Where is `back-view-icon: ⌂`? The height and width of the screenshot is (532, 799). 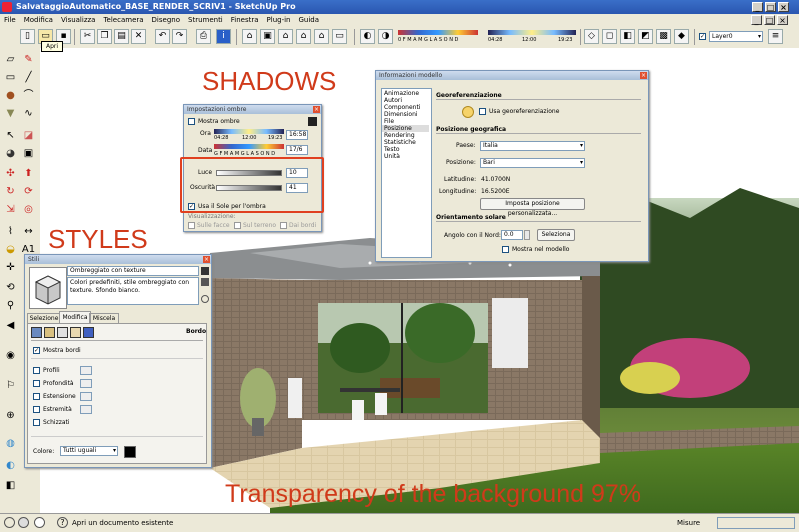 back-view-icon: ⌂ is located at coordinates (321, 36).